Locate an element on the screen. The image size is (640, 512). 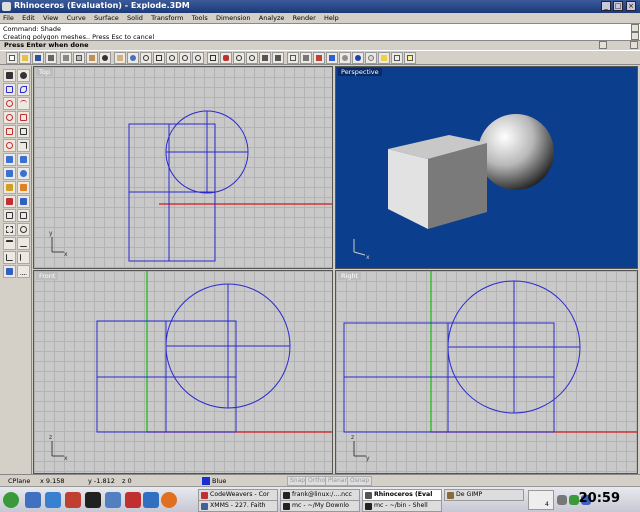
pan-button is located at coordinates (120, 58).